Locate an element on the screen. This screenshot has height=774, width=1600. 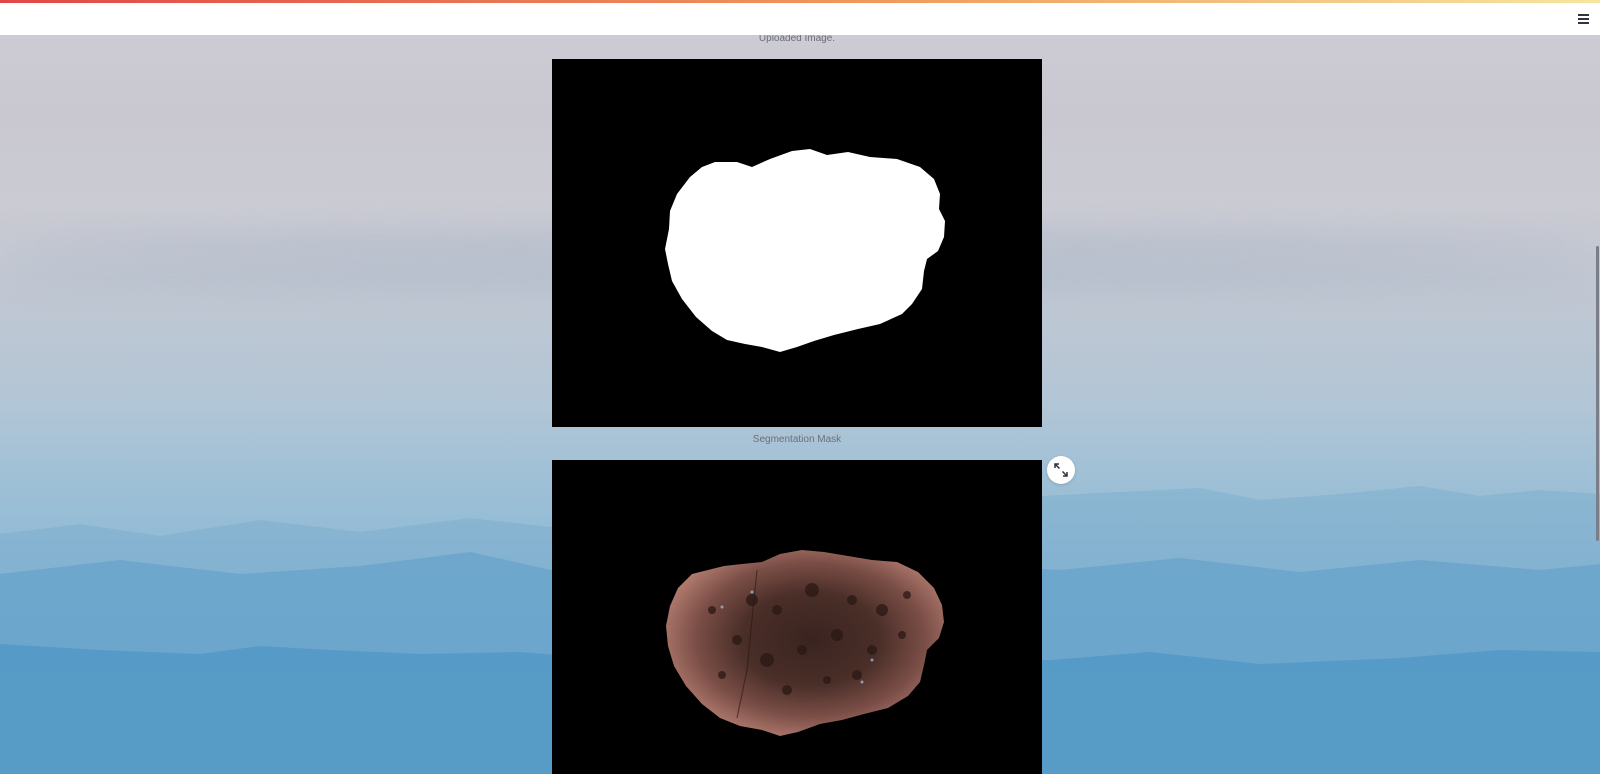
segmentation-mask-image is located at coordinates (797, 243).